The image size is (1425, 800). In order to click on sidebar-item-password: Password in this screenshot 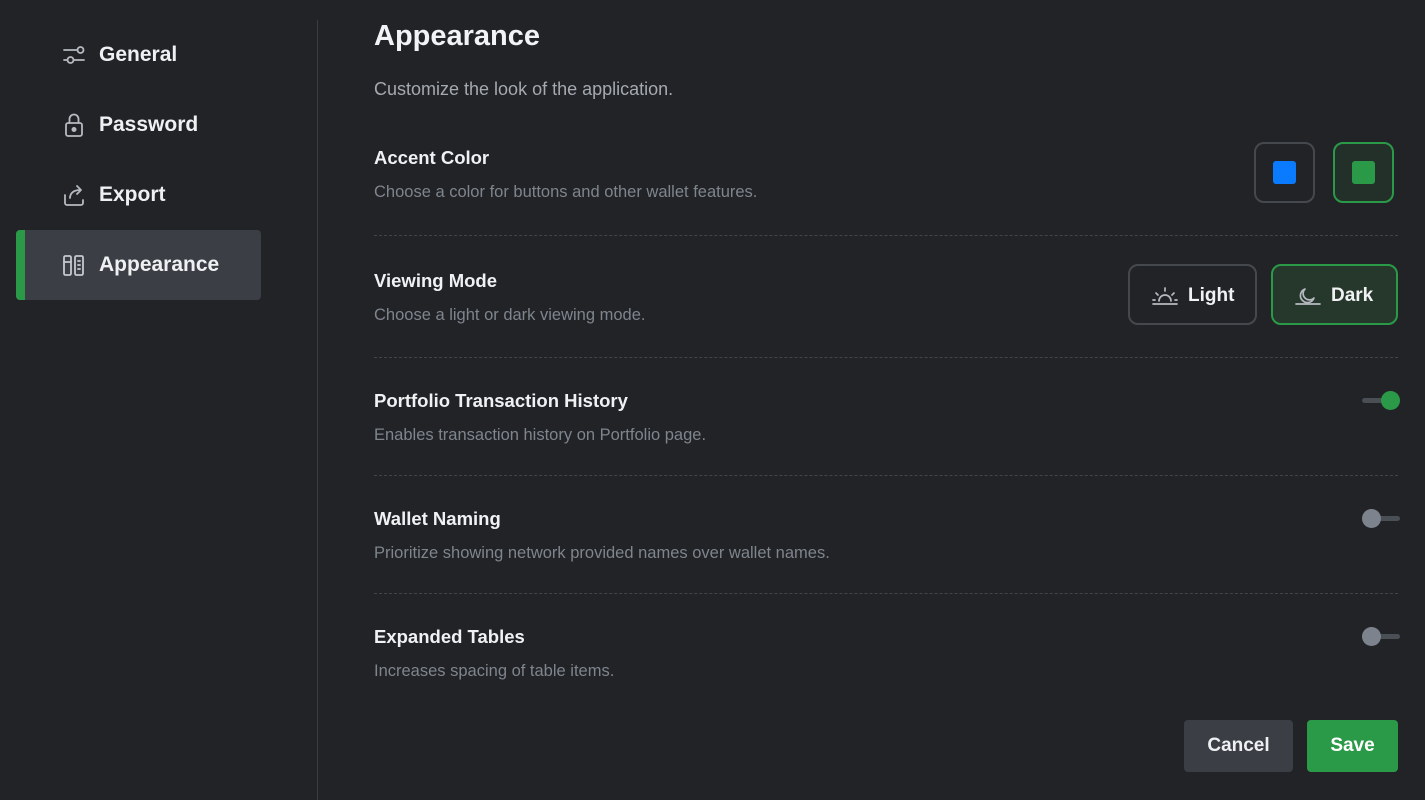, I will do `click(138, 125)`.